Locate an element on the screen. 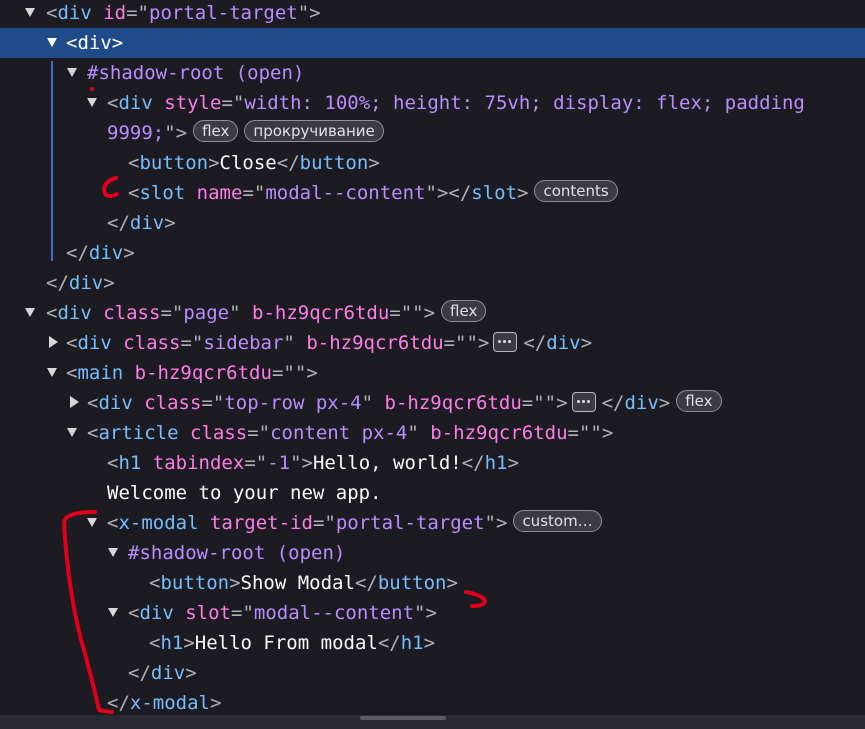 The height and width of the screenshot is (729, 865). tree-node-close-button: <button>Close</button> is located at coordinates (432, 163).